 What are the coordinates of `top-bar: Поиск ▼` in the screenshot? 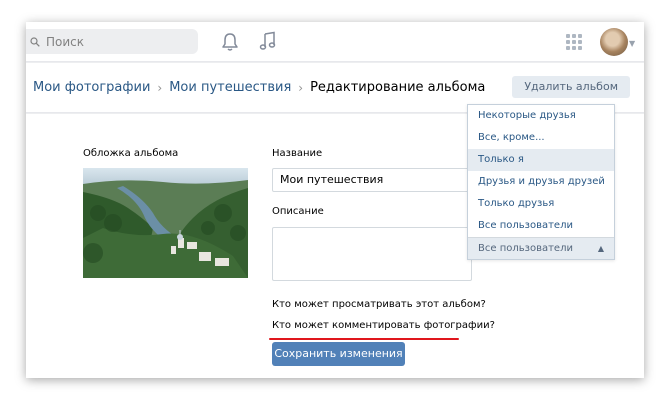 It's located at (335, 42).